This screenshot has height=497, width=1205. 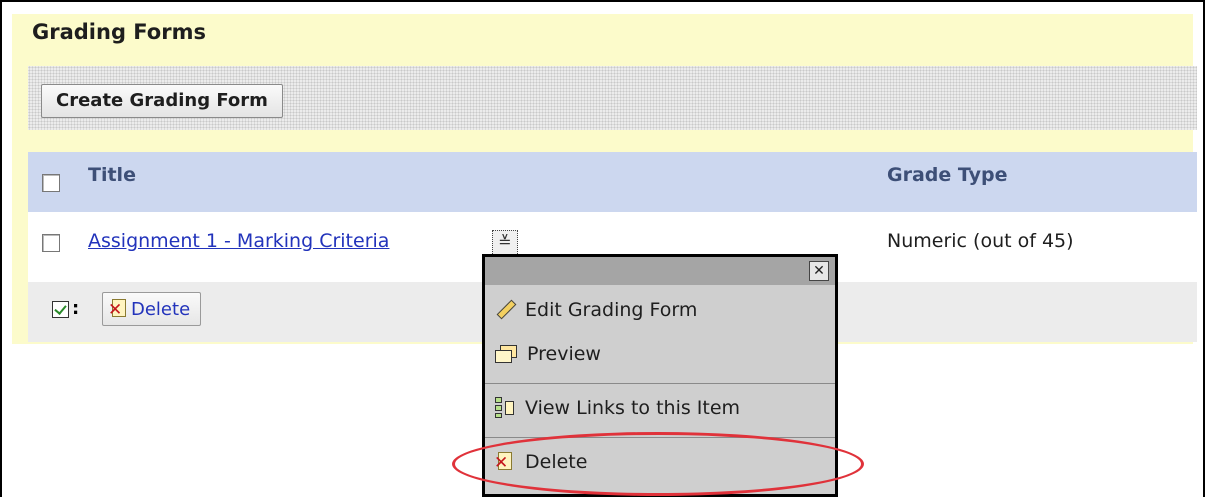 I want to click on column-header-grade-type: Grade Type, so click(x=947, y=175).